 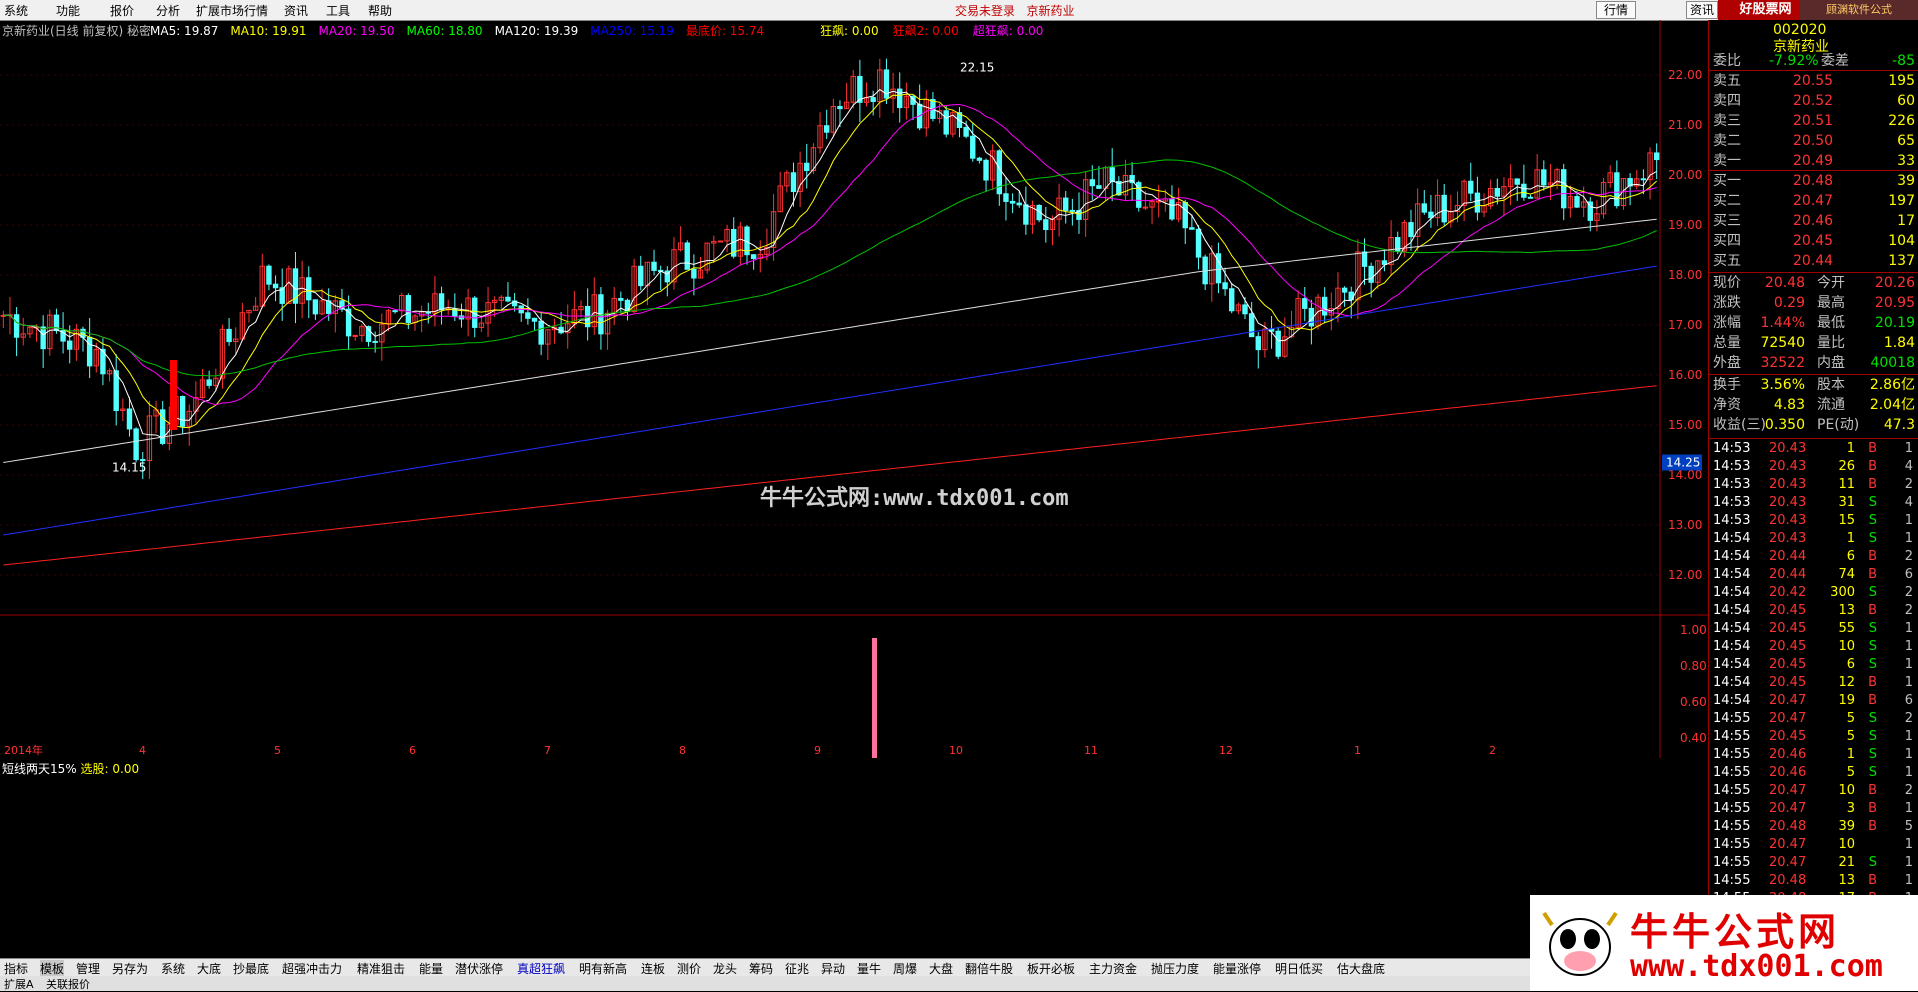 I want to click on formula-tab: 大底, so click(x=209, y=968).